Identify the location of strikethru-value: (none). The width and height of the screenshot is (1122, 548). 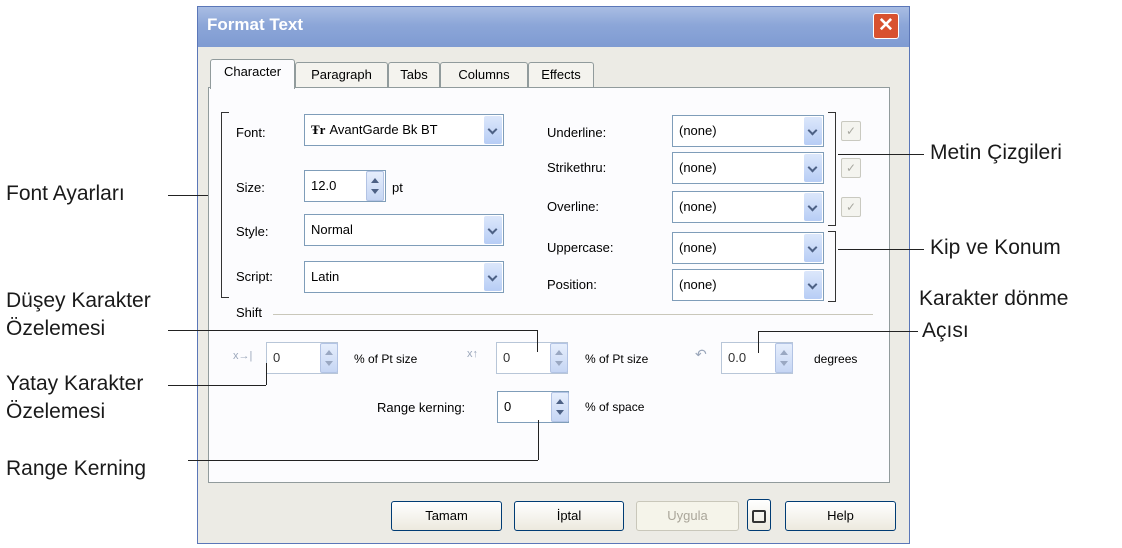
(698, 167).